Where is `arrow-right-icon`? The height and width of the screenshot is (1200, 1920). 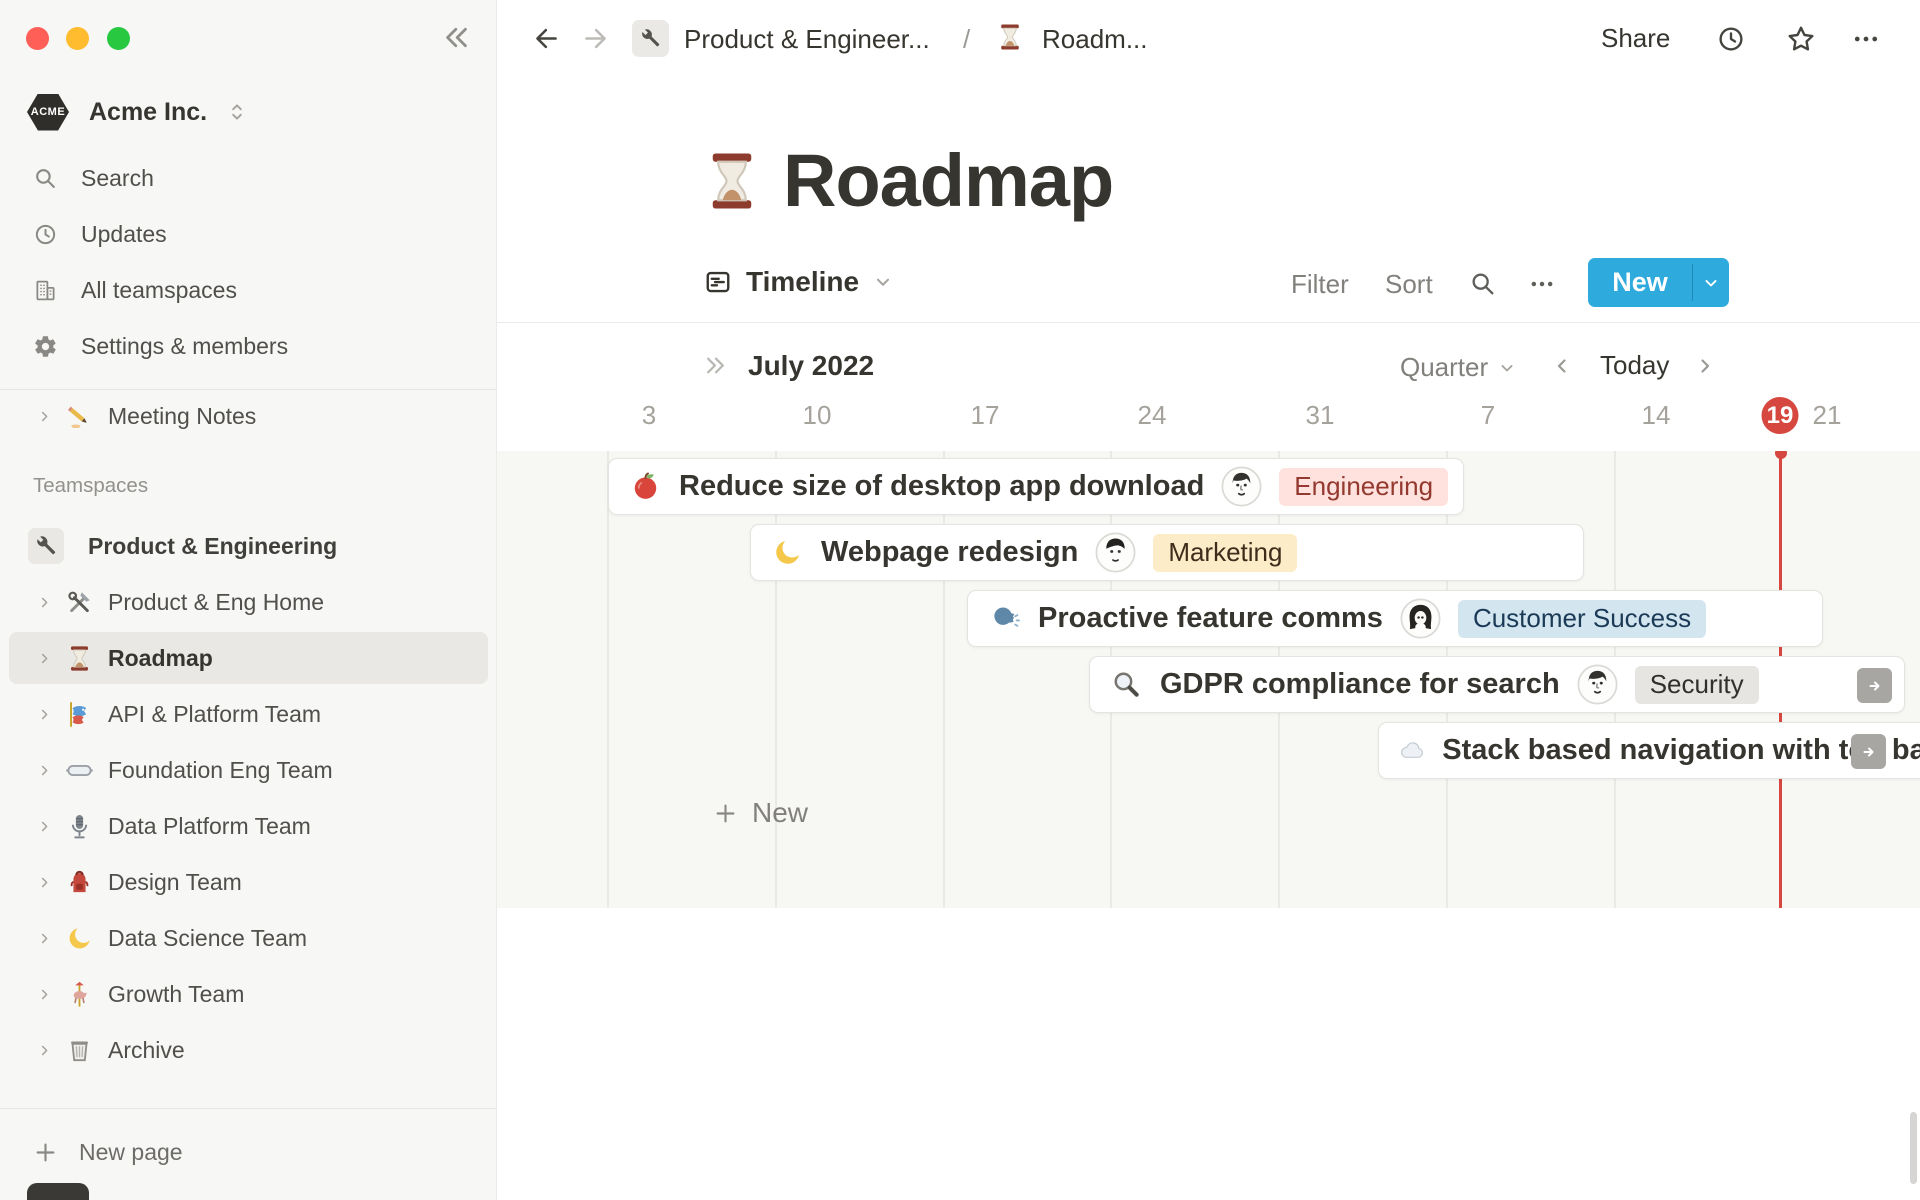 arrow-right-icon is located at coordinates (1875, 686).